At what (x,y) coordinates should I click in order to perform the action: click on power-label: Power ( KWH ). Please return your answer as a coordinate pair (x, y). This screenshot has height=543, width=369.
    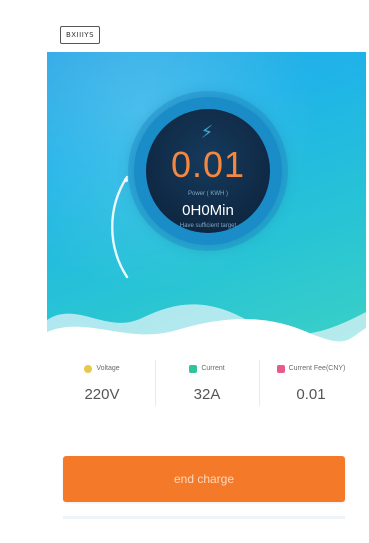
    Looking at the image, I should click on (207, 194).